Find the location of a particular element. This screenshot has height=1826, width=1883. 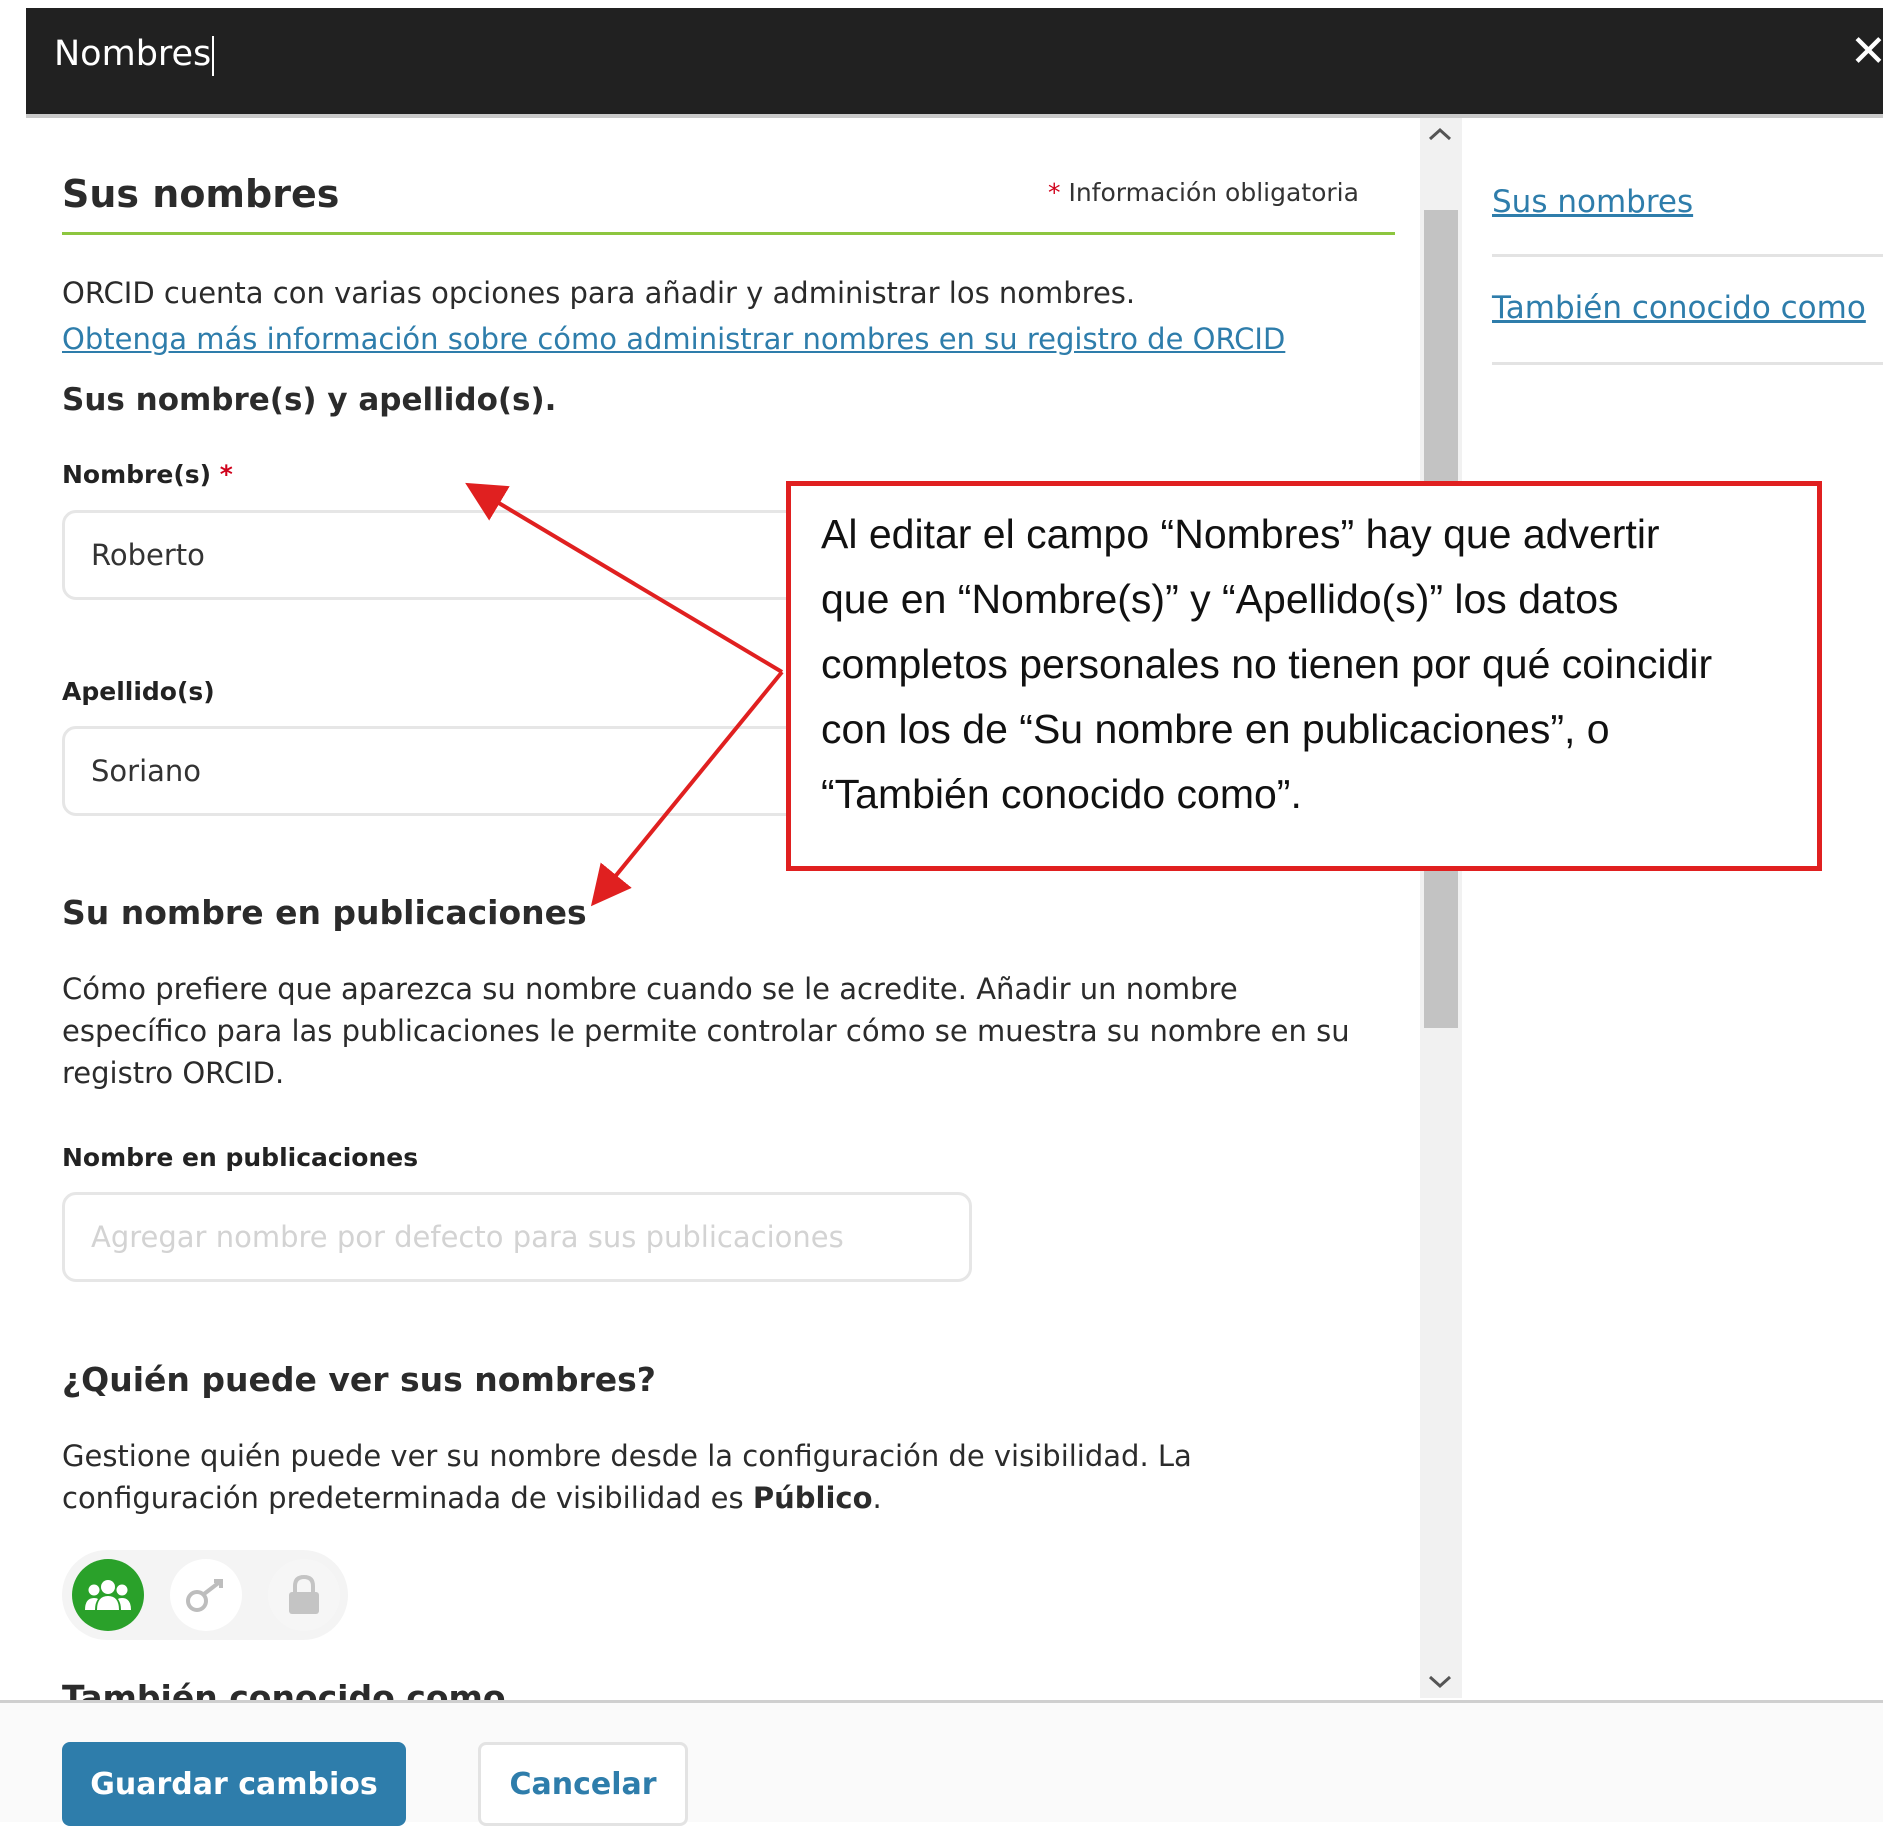

visibility-text-end: . is located at coordinates (877, 1498).